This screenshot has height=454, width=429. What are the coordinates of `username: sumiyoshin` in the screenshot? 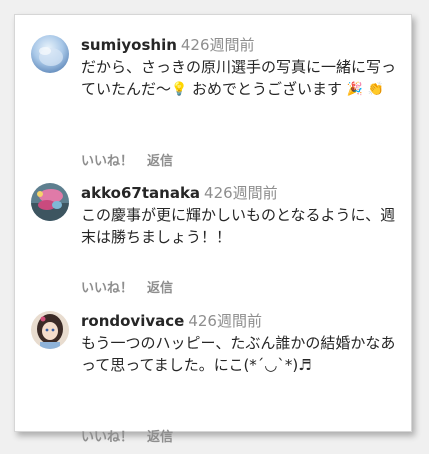 It's located at (129, 45).